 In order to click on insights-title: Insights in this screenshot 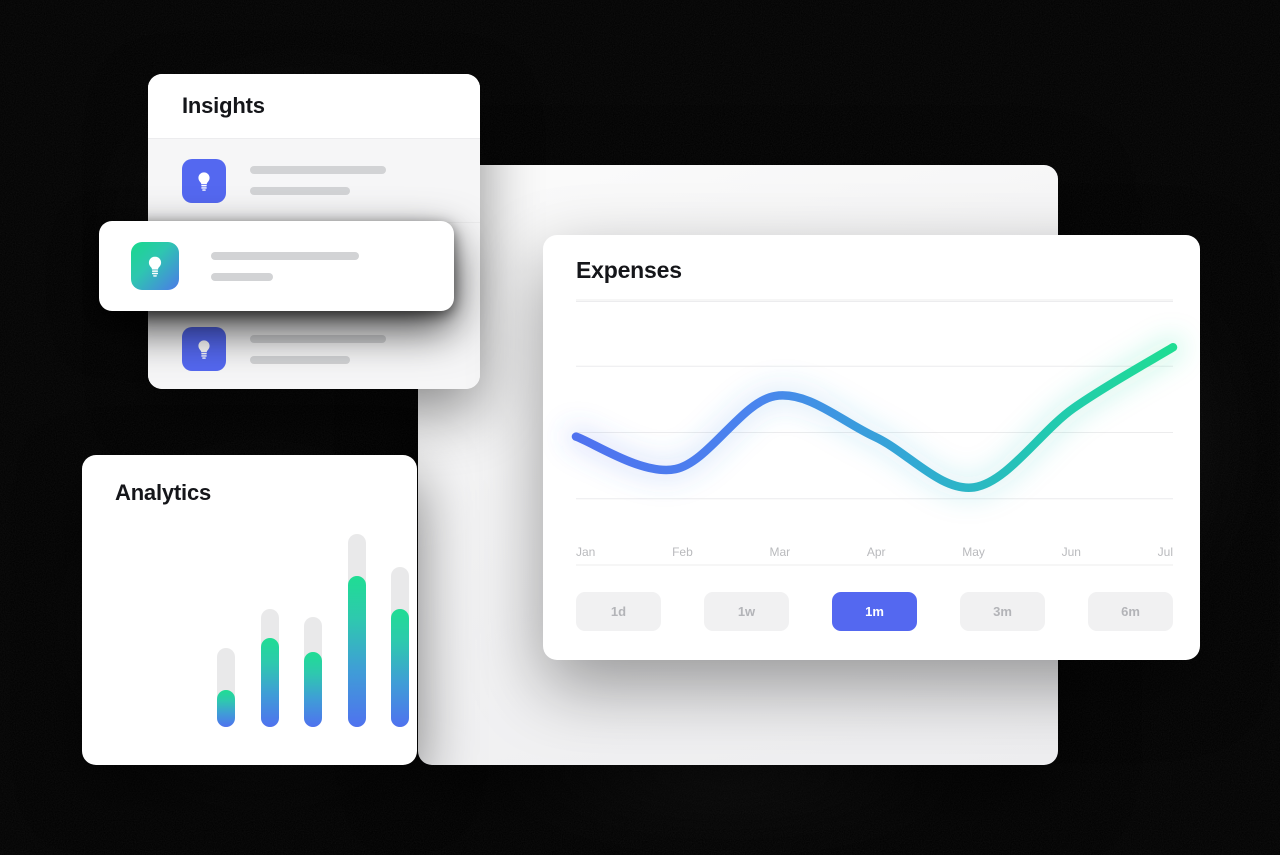, I will do `click(223, 105)`.